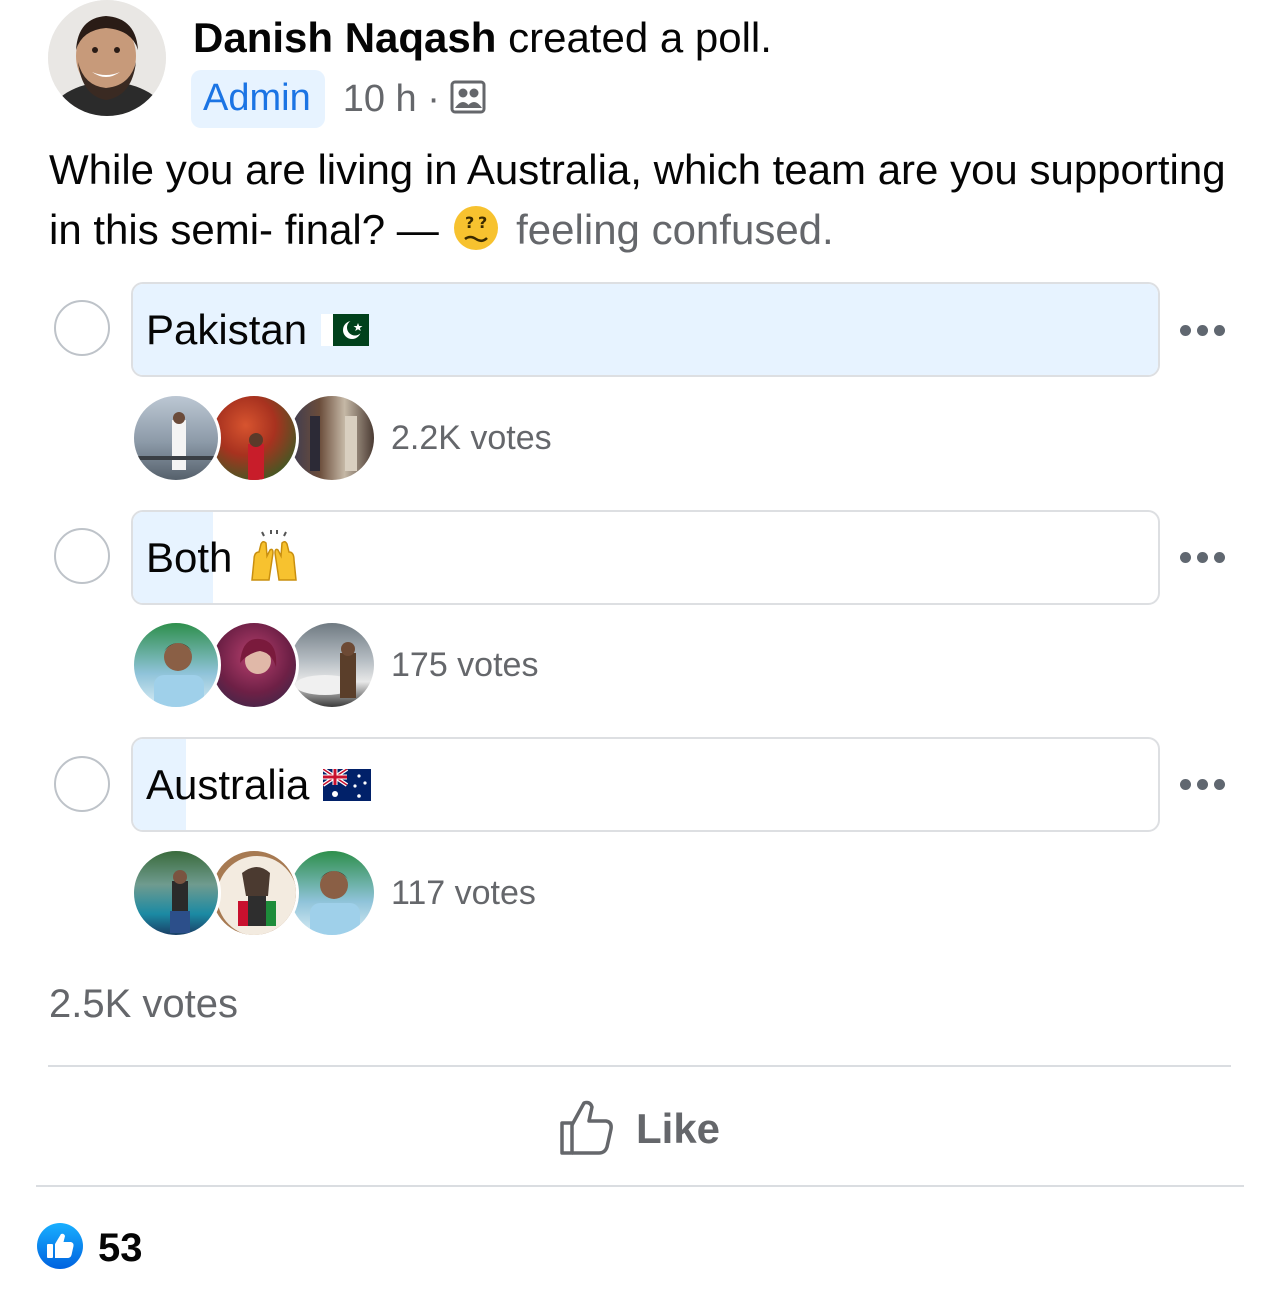 The image size is (1280, 1299). What do you see at coordinates (82, 556) in the screenshot?
I see `poll-option-radio-both` at bounding box center [82, 556].